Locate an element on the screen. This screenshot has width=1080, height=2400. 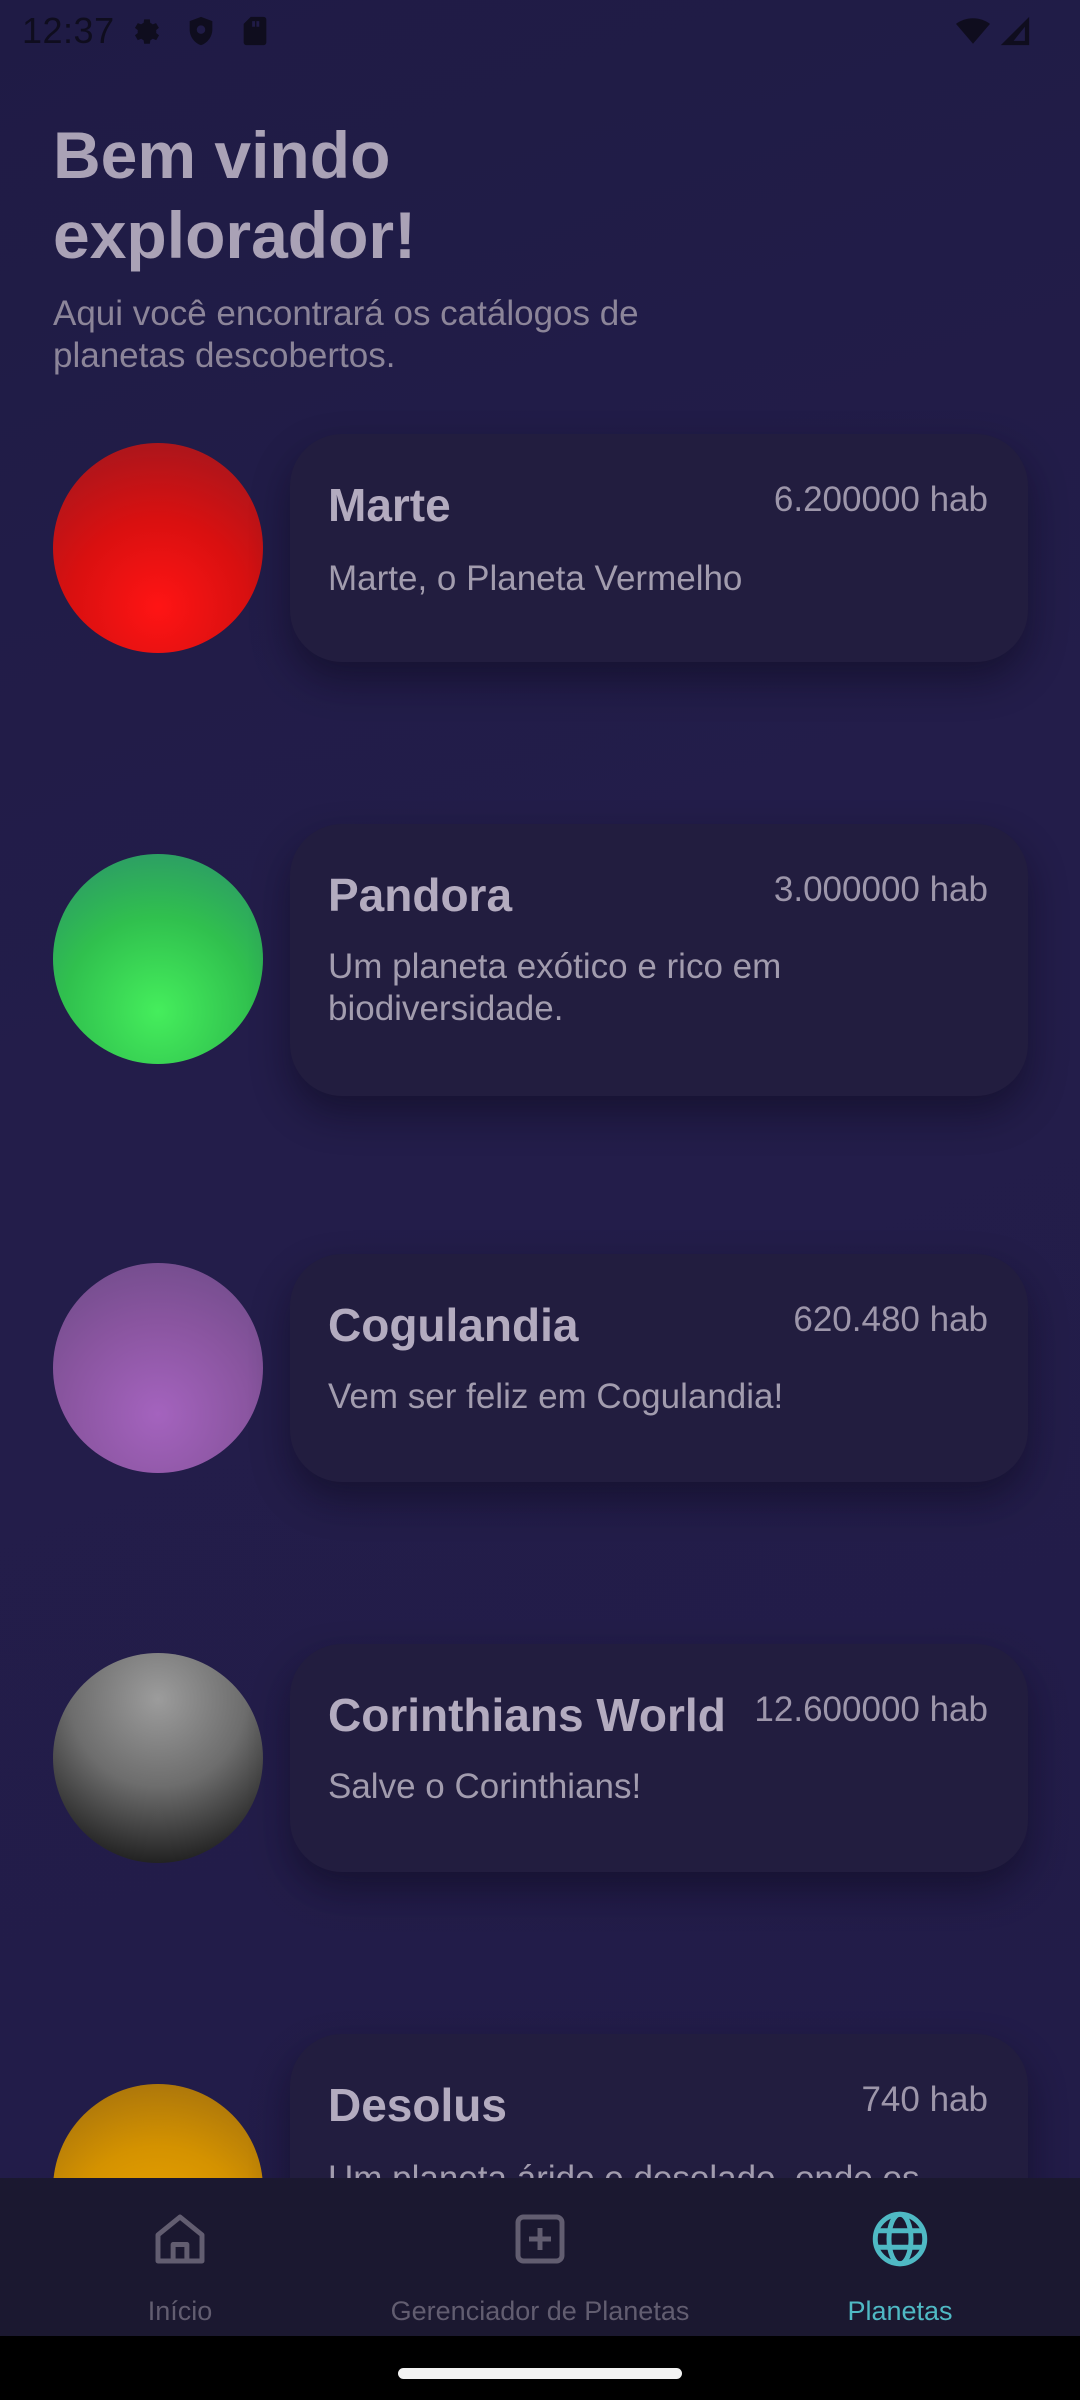
planet-population: 620.480 hab is located at coordinates (890, 1319).